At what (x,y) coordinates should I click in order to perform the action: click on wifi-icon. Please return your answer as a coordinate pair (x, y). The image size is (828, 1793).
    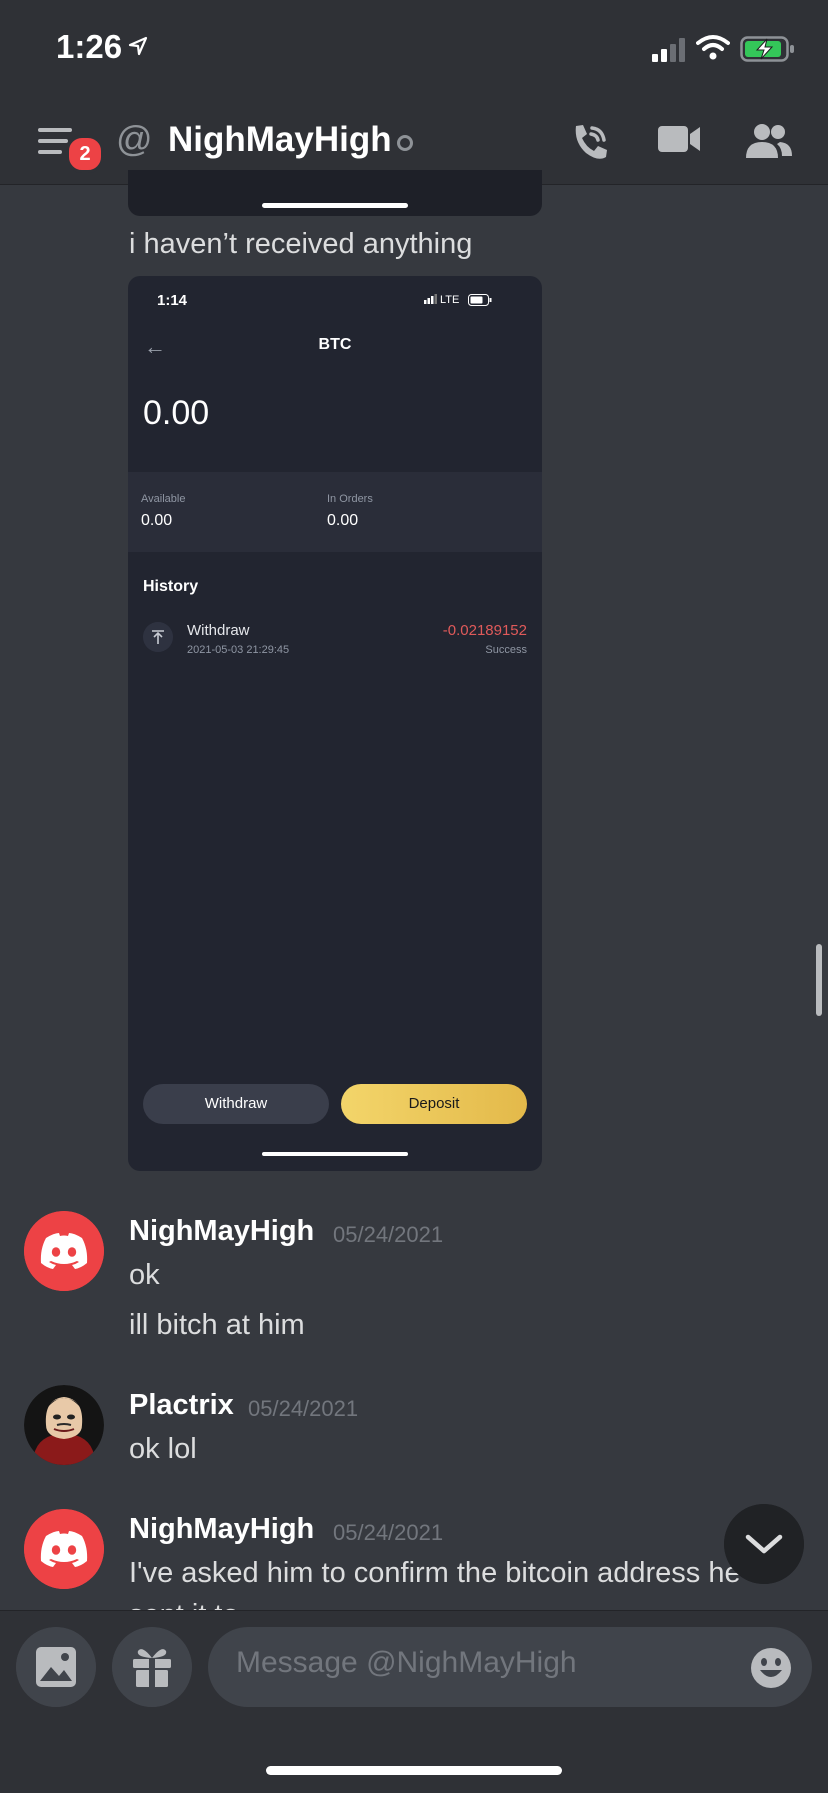
    Looking at the image, I should click on (713, 47).